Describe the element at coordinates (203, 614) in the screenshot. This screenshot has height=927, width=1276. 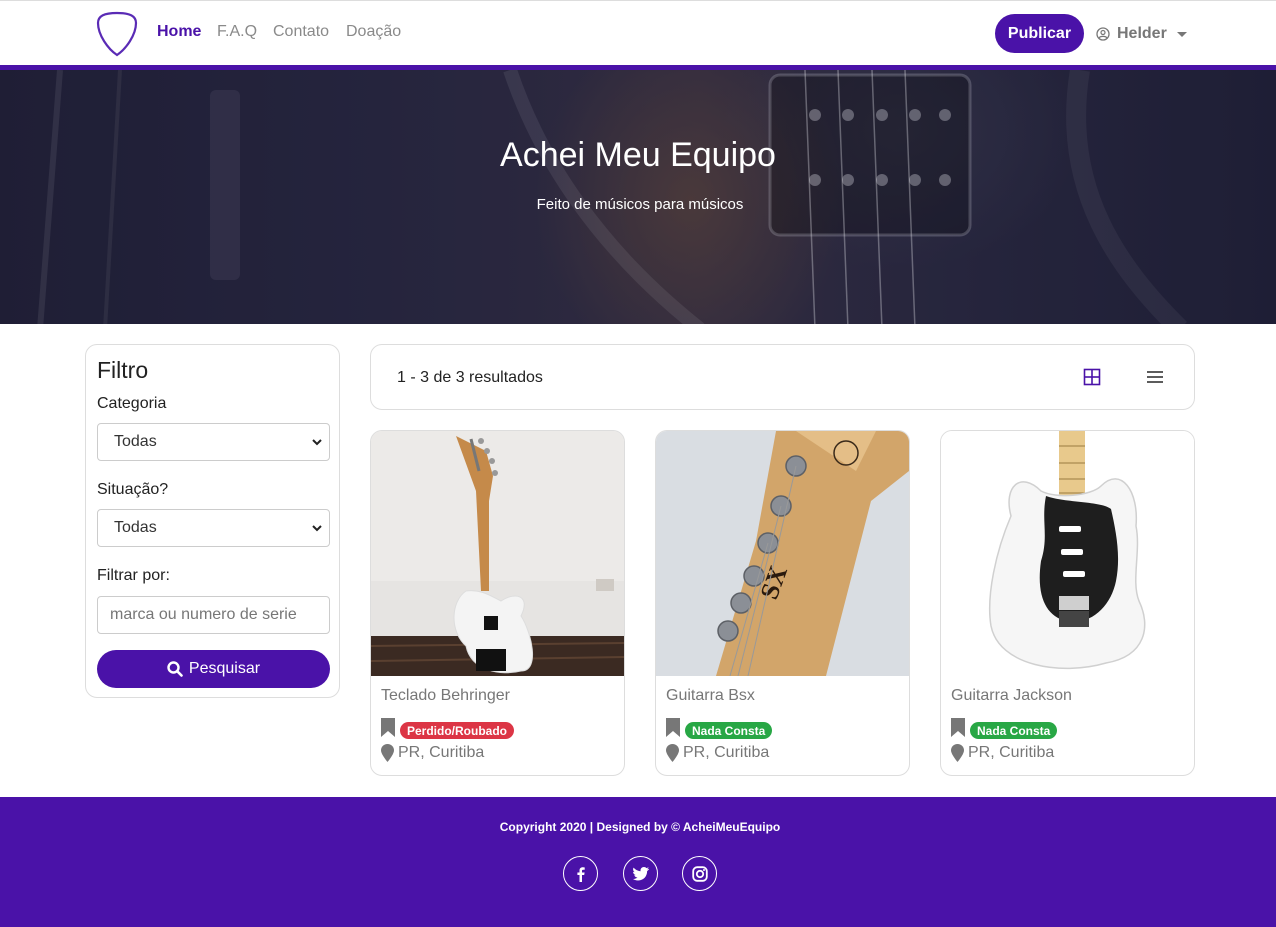
I see `search-input-placeholder: marca ou numero de serie` at that location.